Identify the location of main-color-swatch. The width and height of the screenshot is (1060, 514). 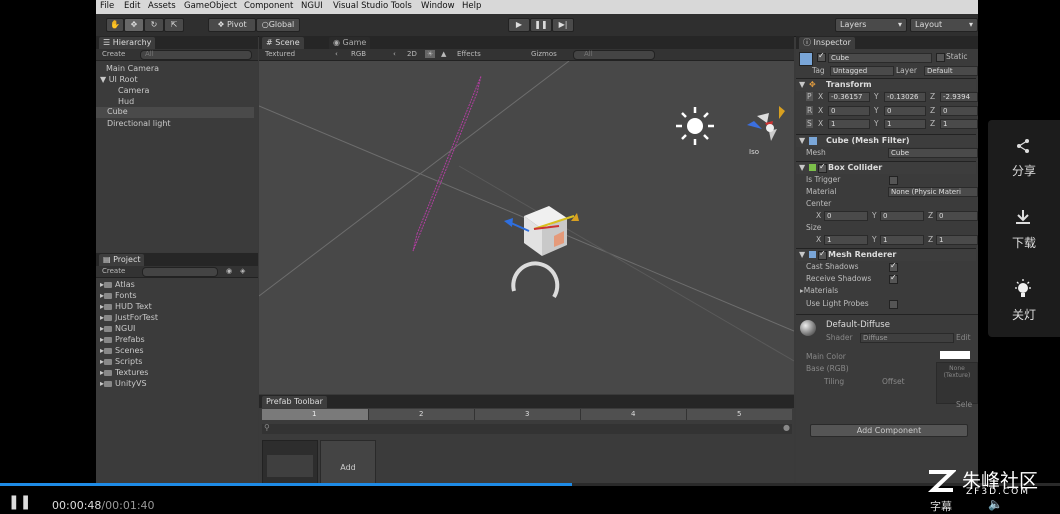
(955, 355).